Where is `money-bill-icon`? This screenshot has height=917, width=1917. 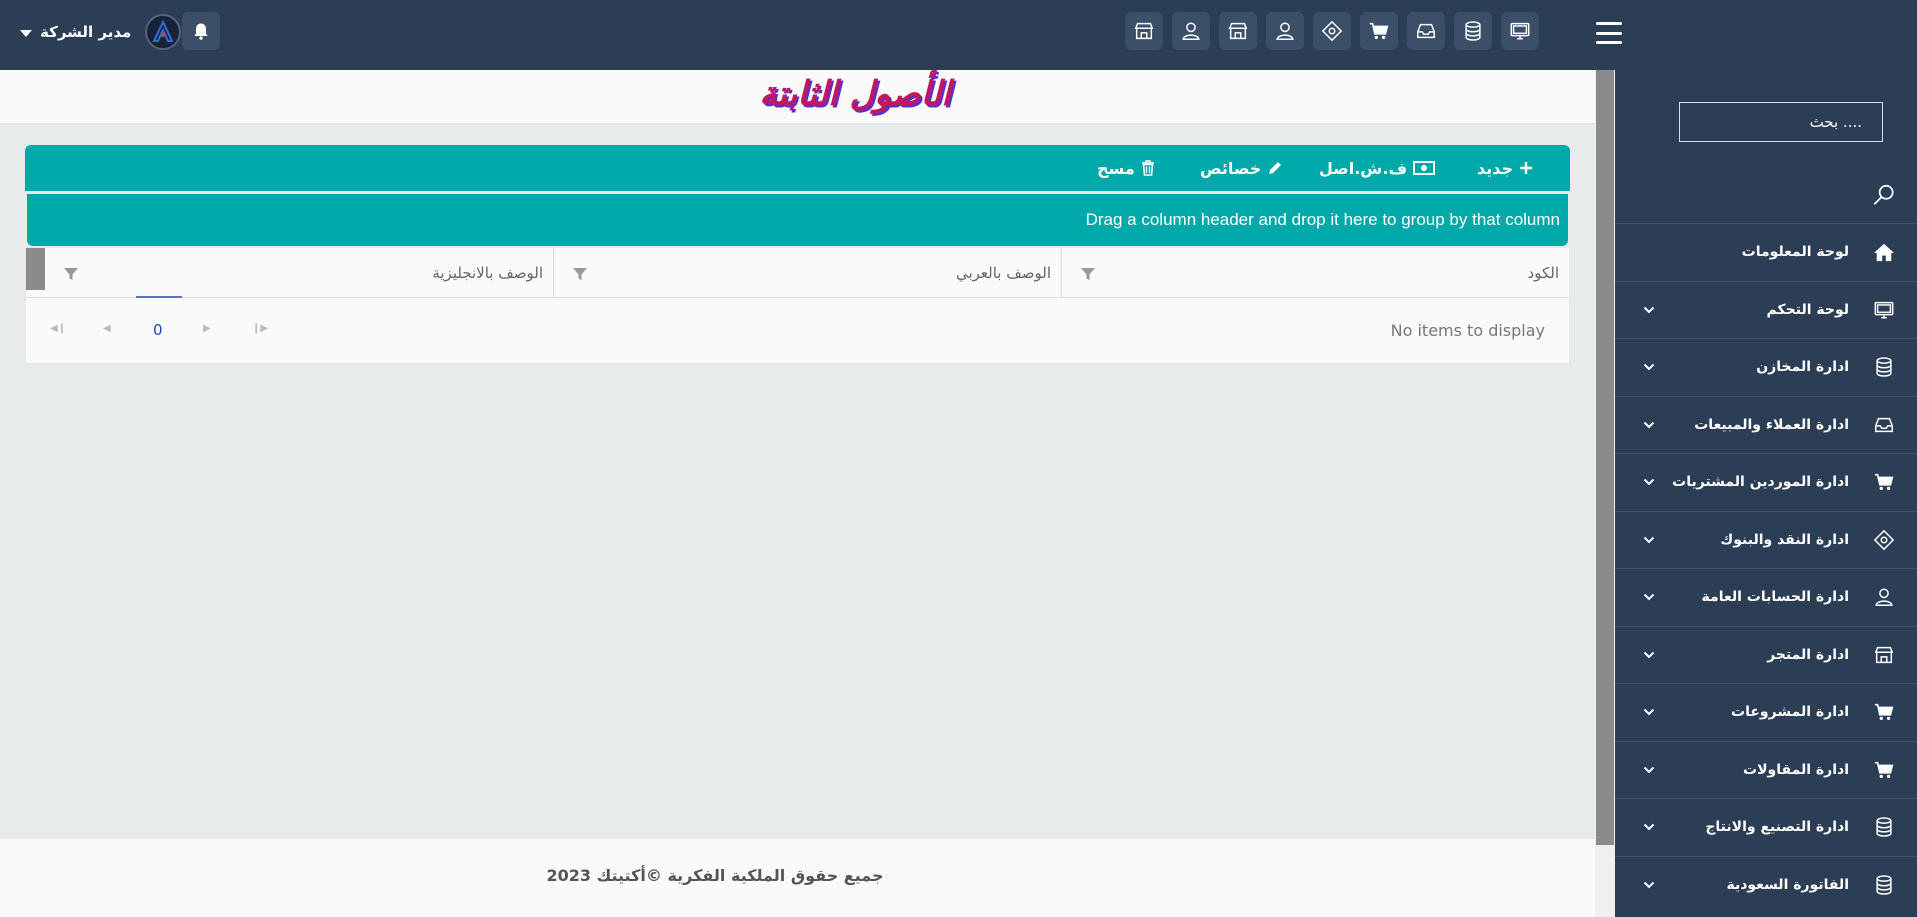 money-bill-icon is located at coordinates (1424, 168).